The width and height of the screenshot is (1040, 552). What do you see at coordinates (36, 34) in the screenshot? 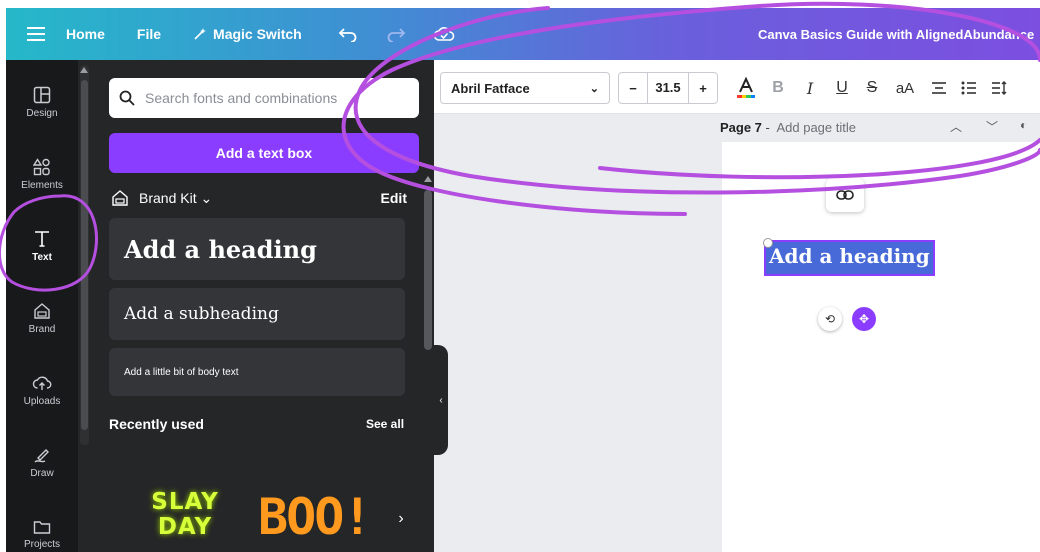
I see `hamburger-menu-icon` at bounding box center [36, 34].